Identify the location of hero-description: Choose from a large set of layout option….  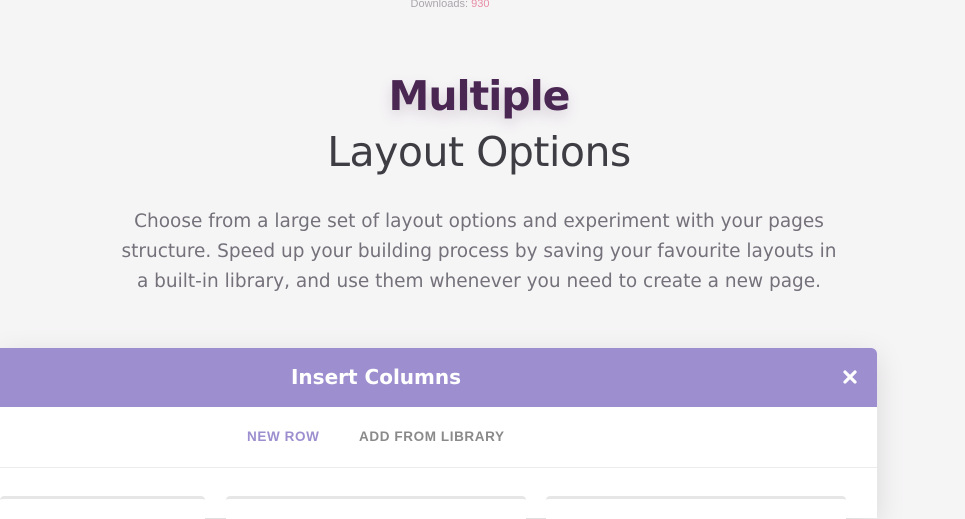
(479, 251).